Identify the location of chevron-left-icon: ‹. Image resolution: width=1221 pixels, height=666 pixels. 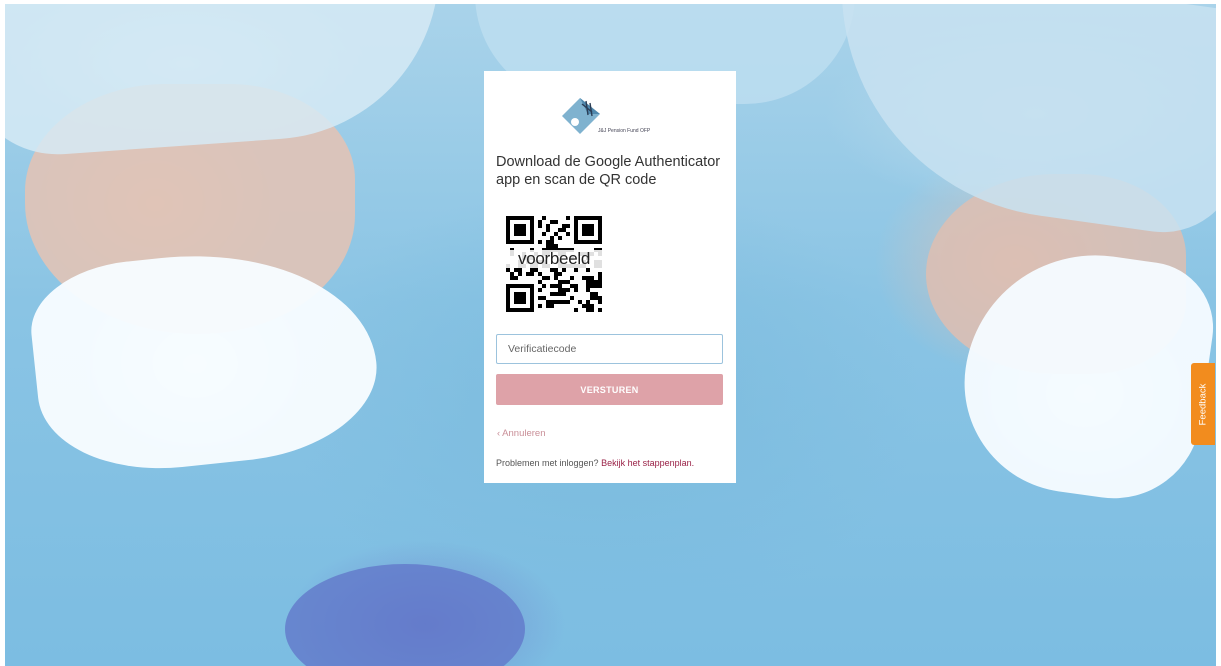
(499, 433).